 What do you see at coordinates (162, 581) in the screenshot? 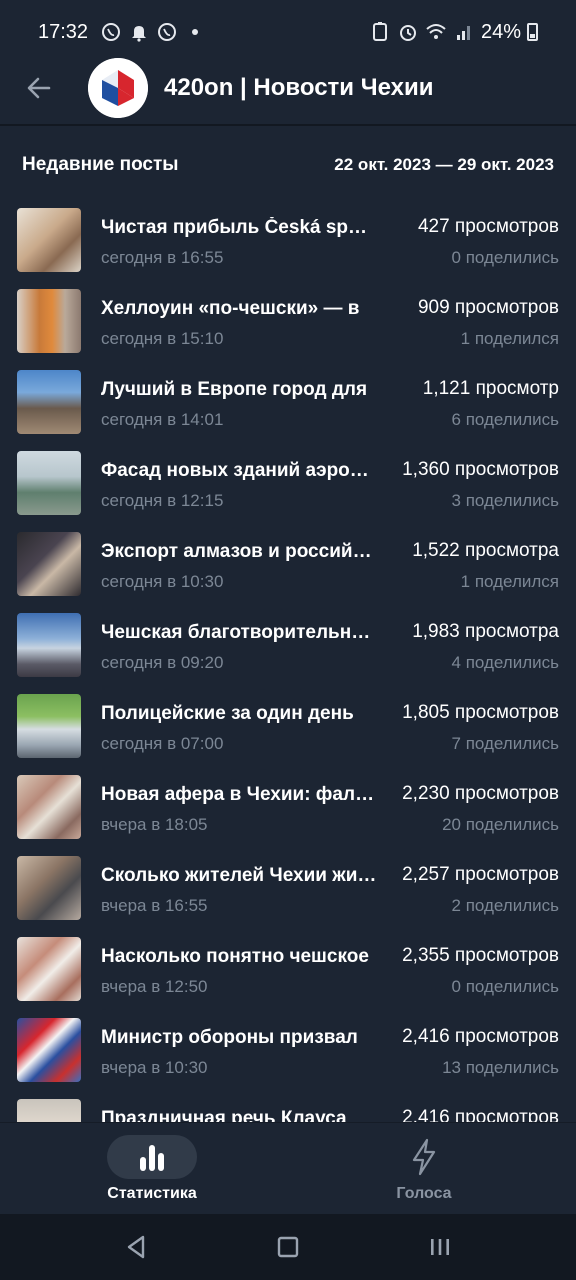
I see `post-time: сегодня в 10:30` at bounding box center [162, 581].